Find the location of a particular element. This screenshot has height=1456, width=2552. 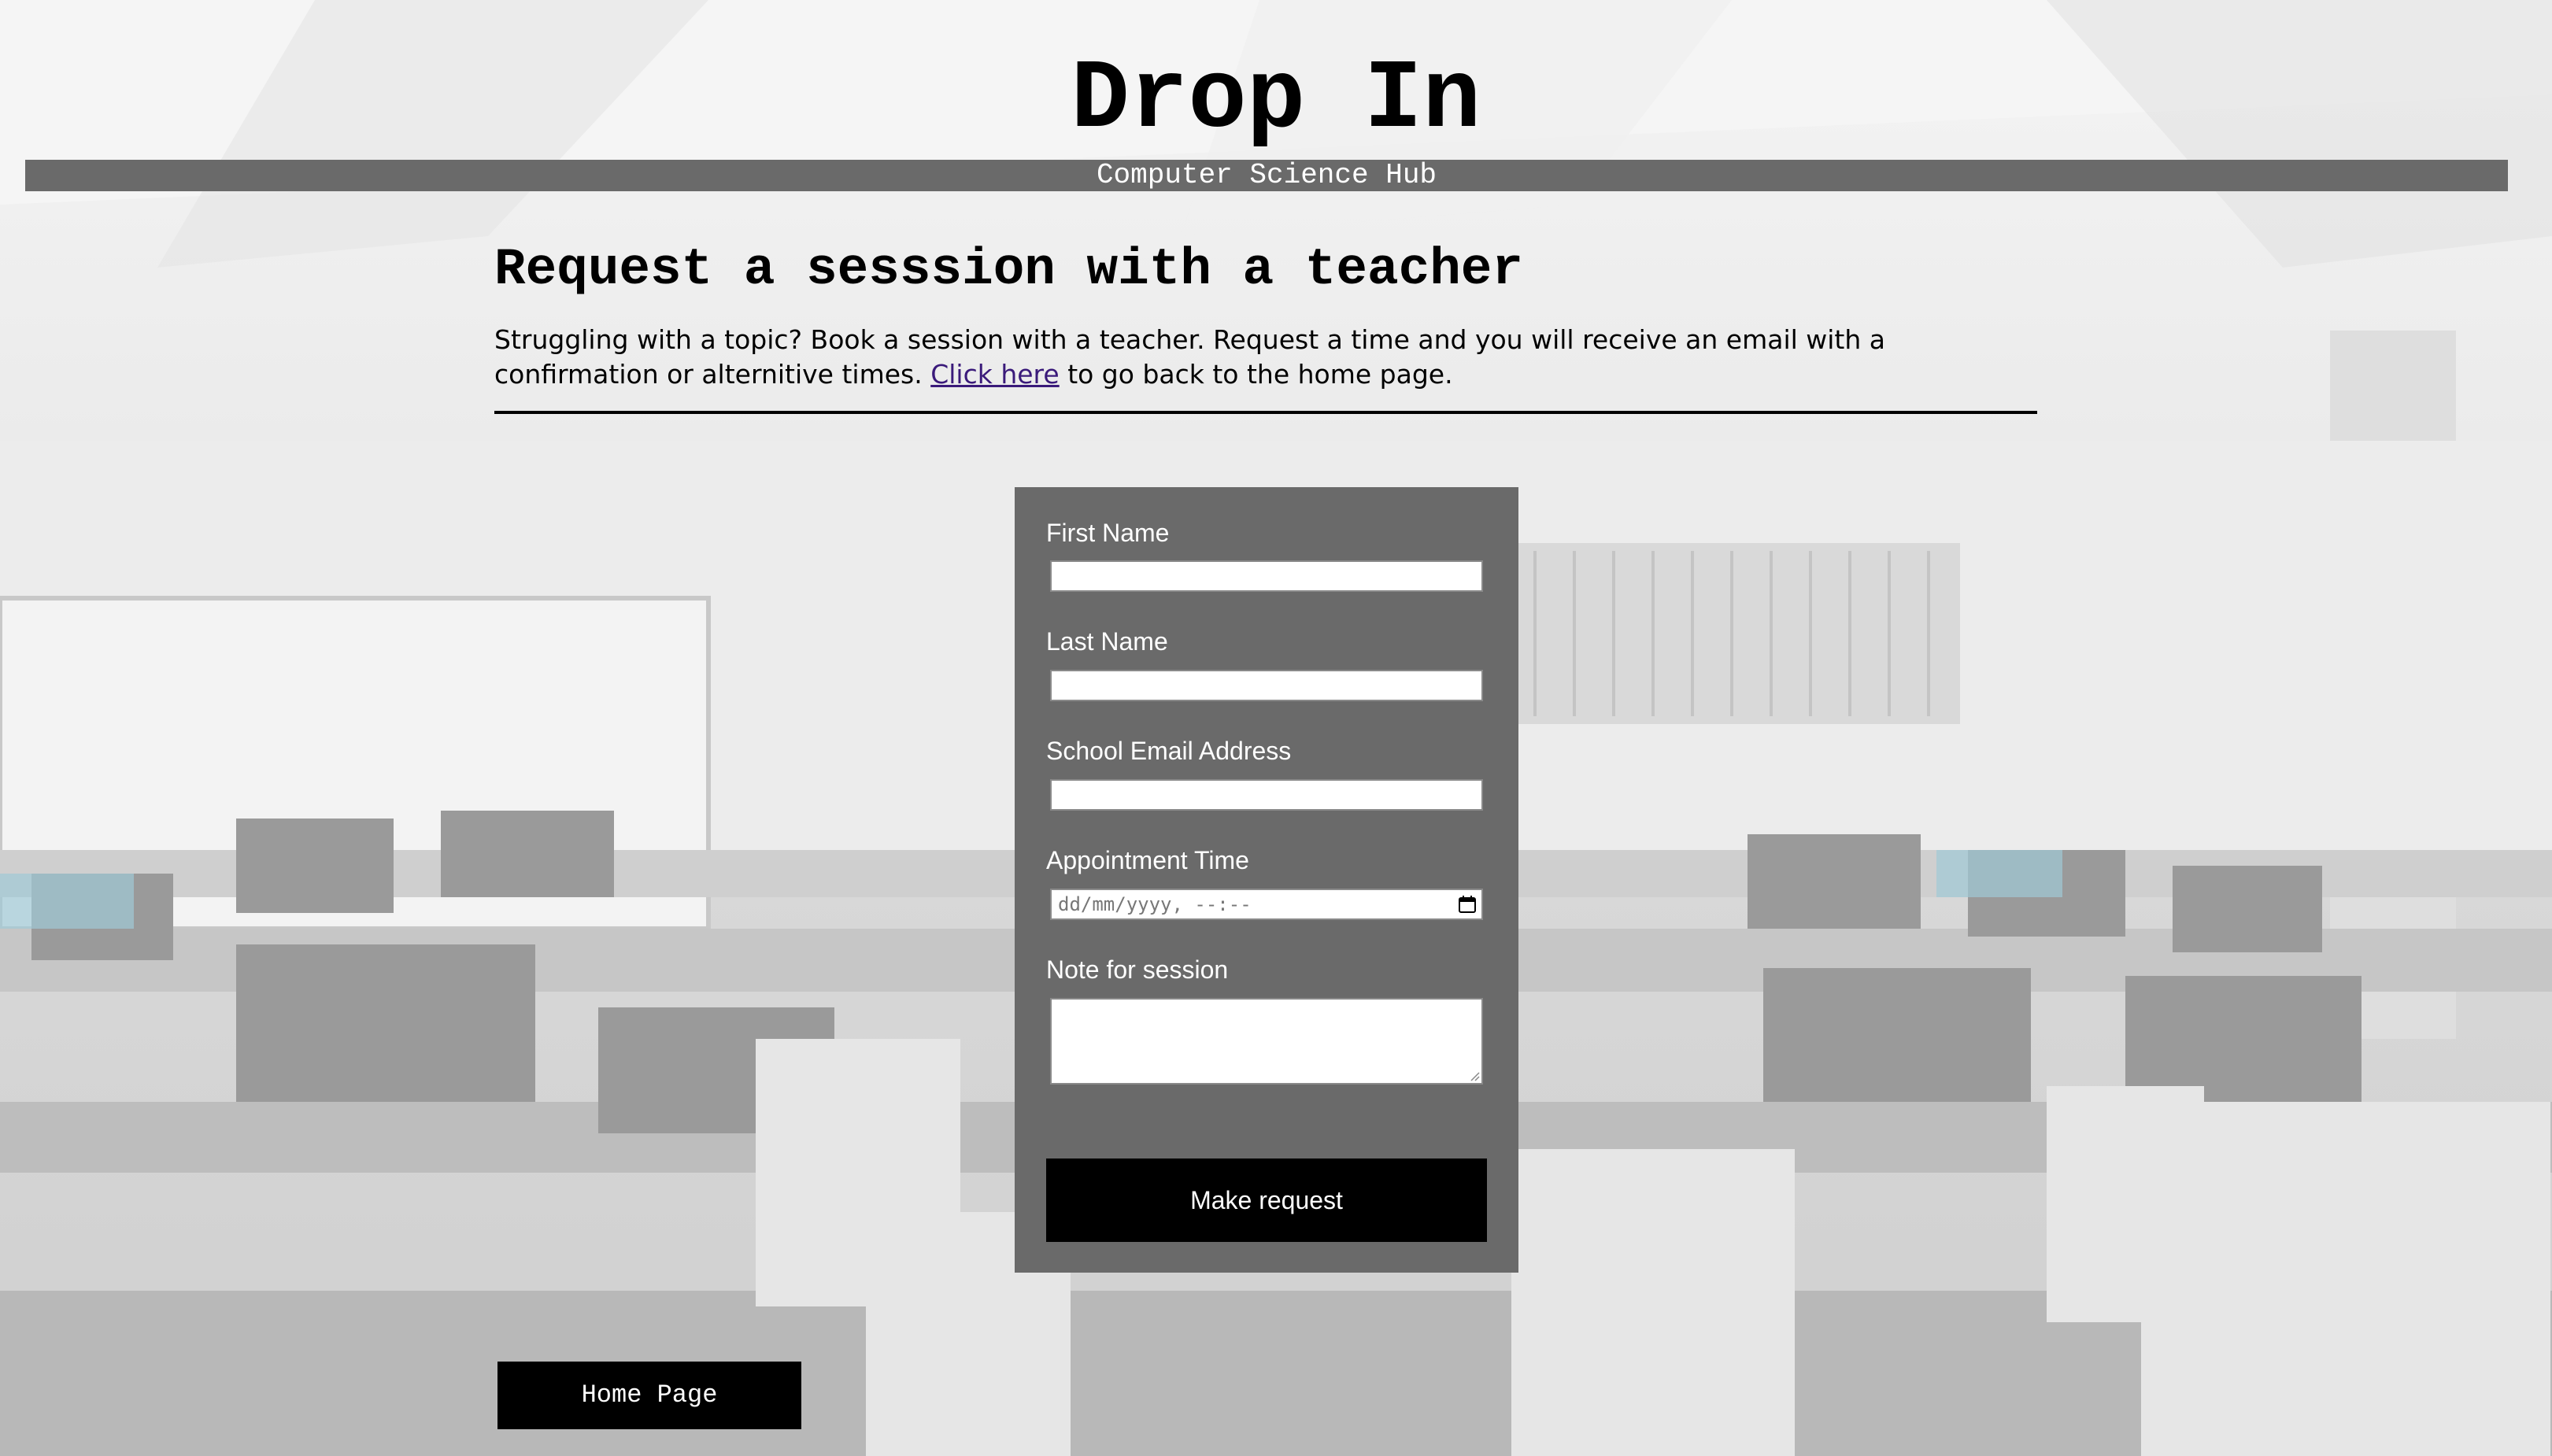

email-input is located at coordinates (1267, 795).